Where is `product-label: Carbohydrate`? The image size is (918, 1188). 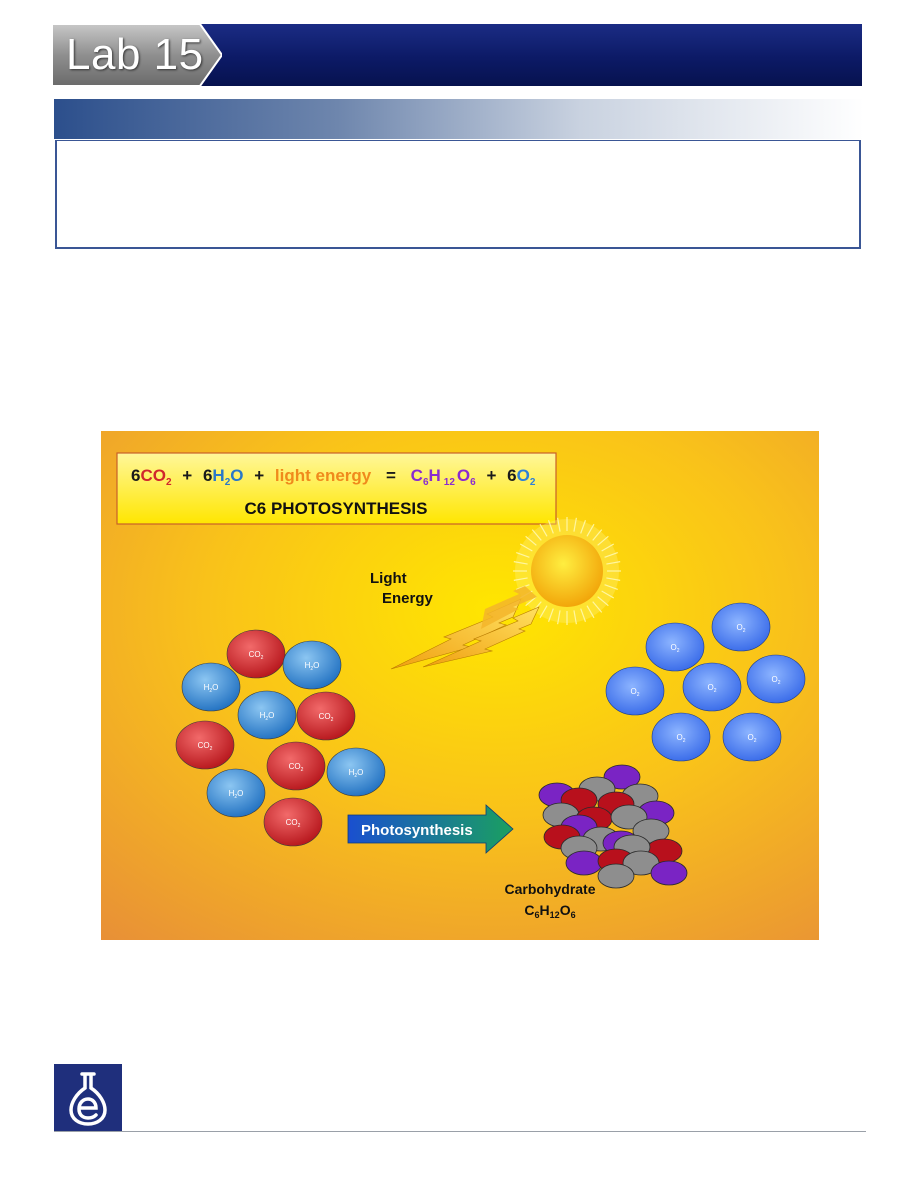 product-label: Carbohydrate is located at coordinates (549, 889).